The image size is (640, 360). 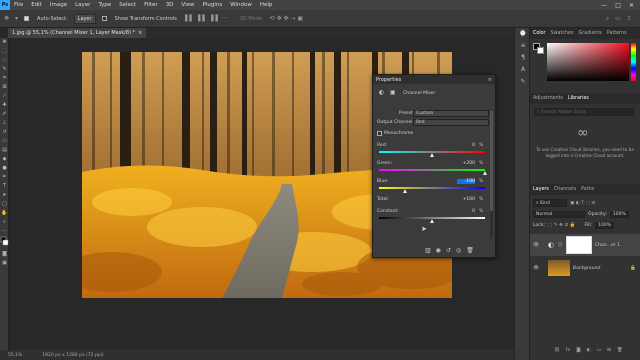 I want to click on blur-tool-icon: ◆, so click(x=4, y=159).